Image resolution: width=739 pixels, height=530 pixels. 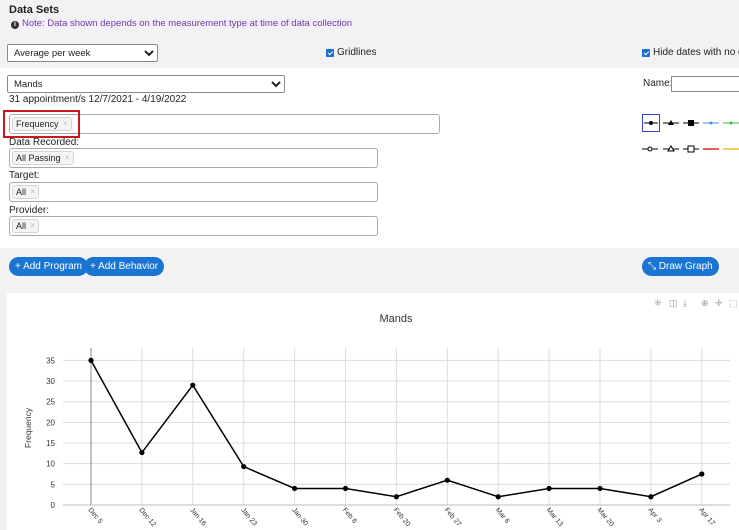 What do you see at coordinates (98, 99) in the screenshot?
I see `appointments-summary: 31 appointment/s 12/7/2021 - 4/19/2022` at bounding box center [98, 99].